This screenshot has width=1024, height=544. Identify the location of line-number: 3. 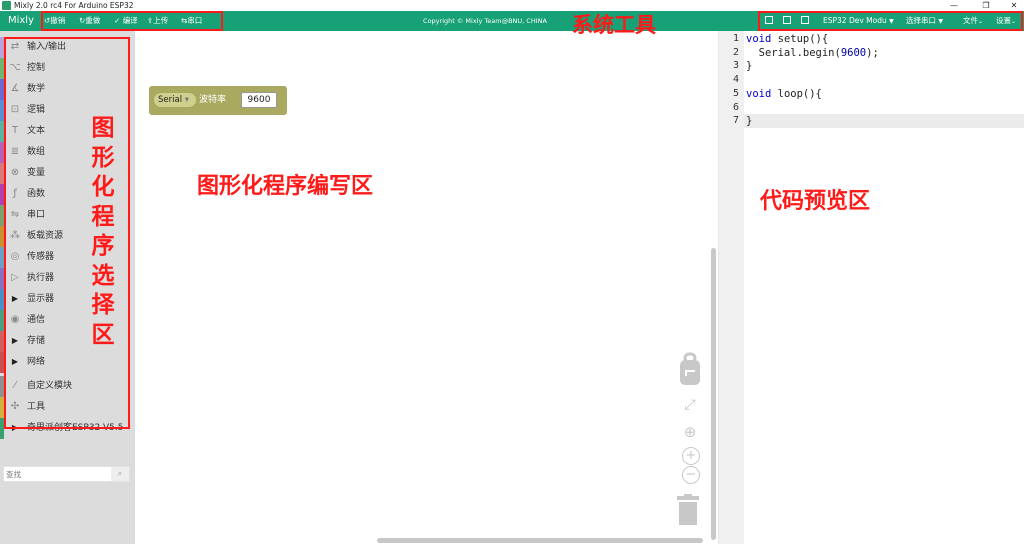
(735, 66).